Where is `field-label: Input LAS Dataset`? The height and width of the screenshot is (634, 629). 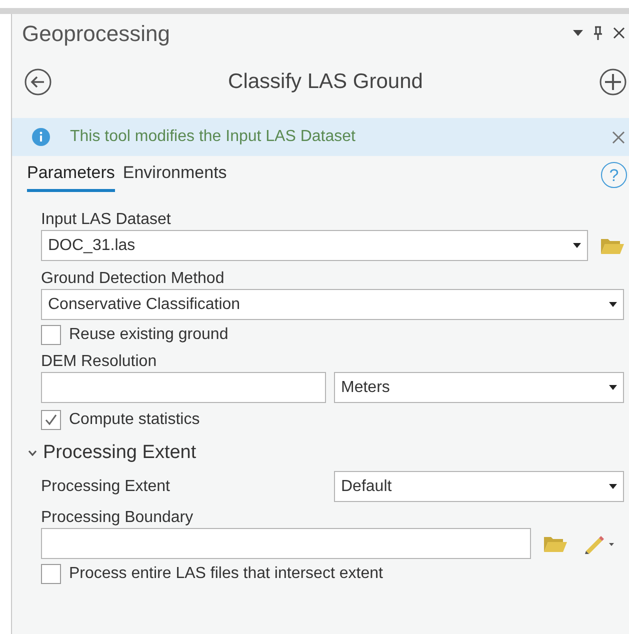
field-label: Input LAS Dataset is located at coordinates (106, 220).